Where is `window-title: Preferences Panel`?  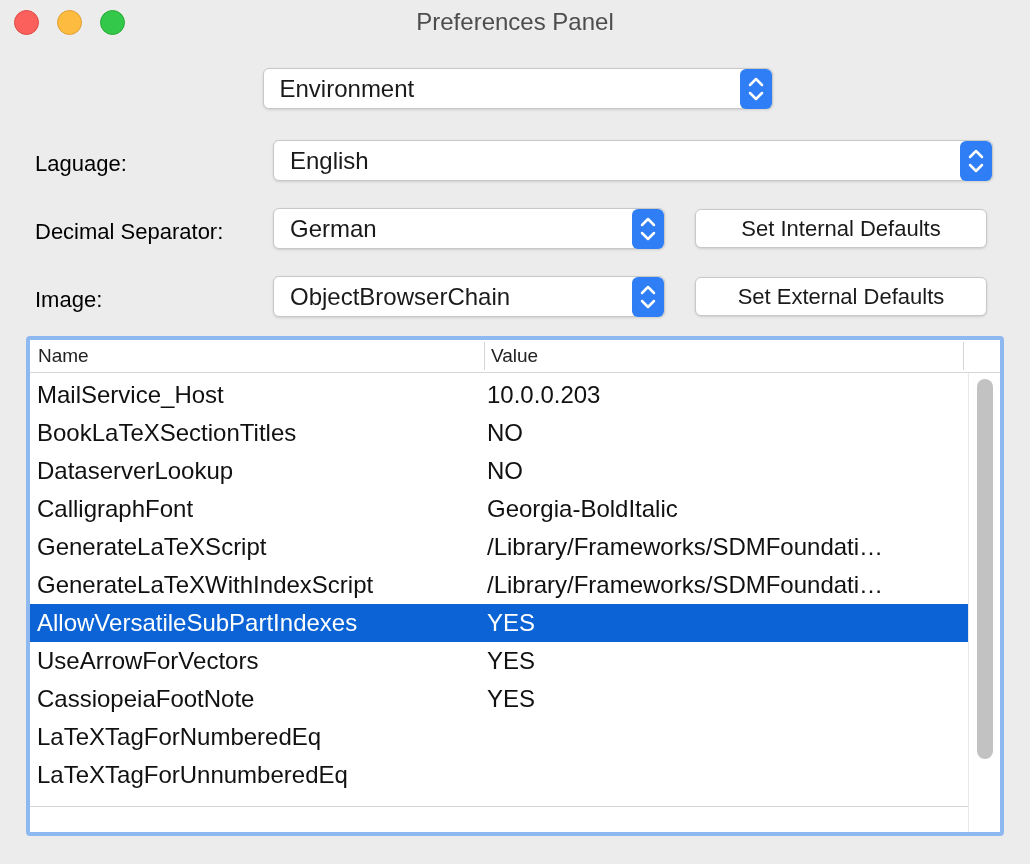 window-title: Preferences Panel is located at coordinates (515, 22).